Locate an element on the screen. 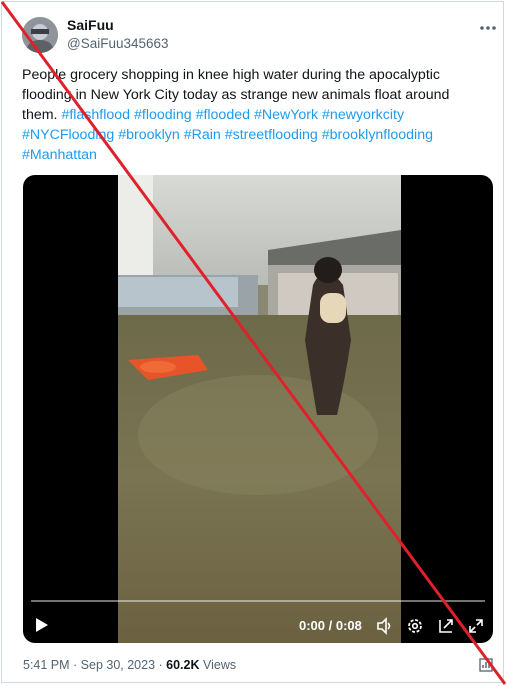 This screenshot has height=686, width=507. hashtag: #Manhattan is located at coordinates (59, 155).